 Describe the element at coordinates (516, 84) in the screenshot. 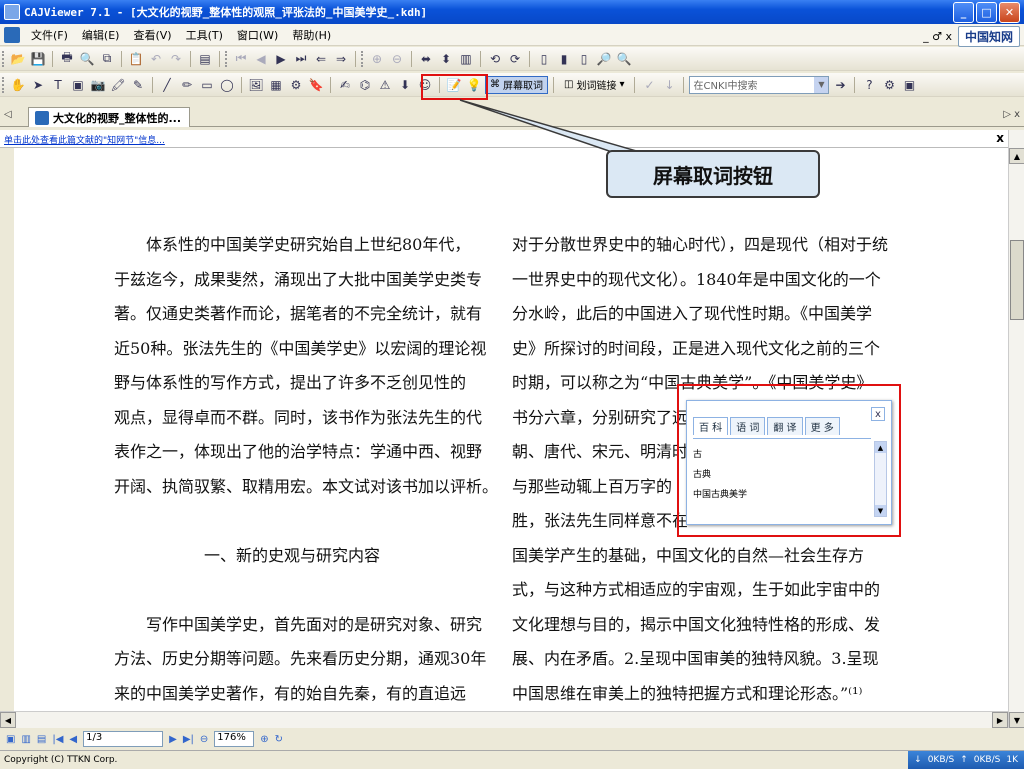

I see `screen-word-button: ⌘ 屏幕取词` at that location.